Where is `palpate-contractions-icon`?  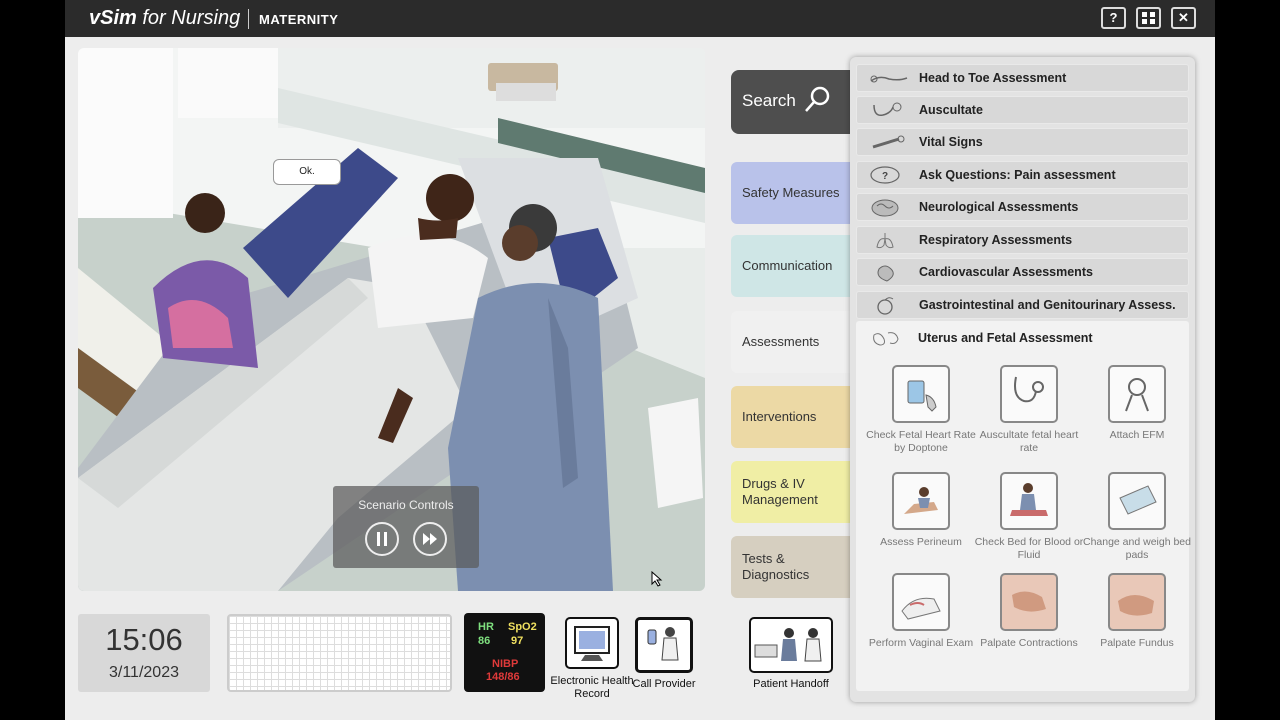
palpate-contractions-icon is located at coordinates (1029, 602).